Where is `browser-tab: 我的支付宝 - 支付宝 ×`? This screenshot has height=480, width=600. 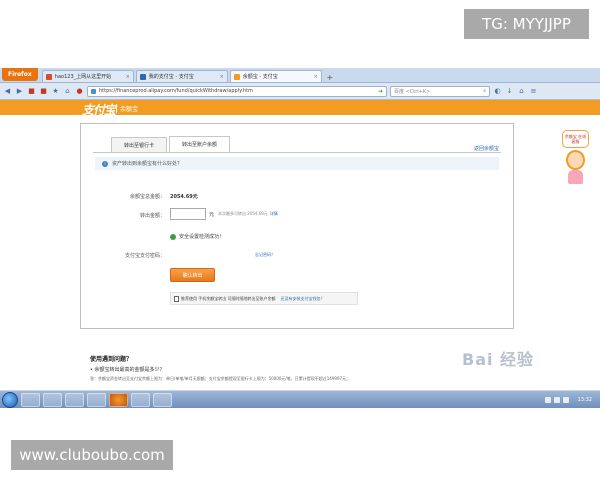 browser-tab: 我的支付宝 - 支付宝 × is located at coordinates (181, 76).